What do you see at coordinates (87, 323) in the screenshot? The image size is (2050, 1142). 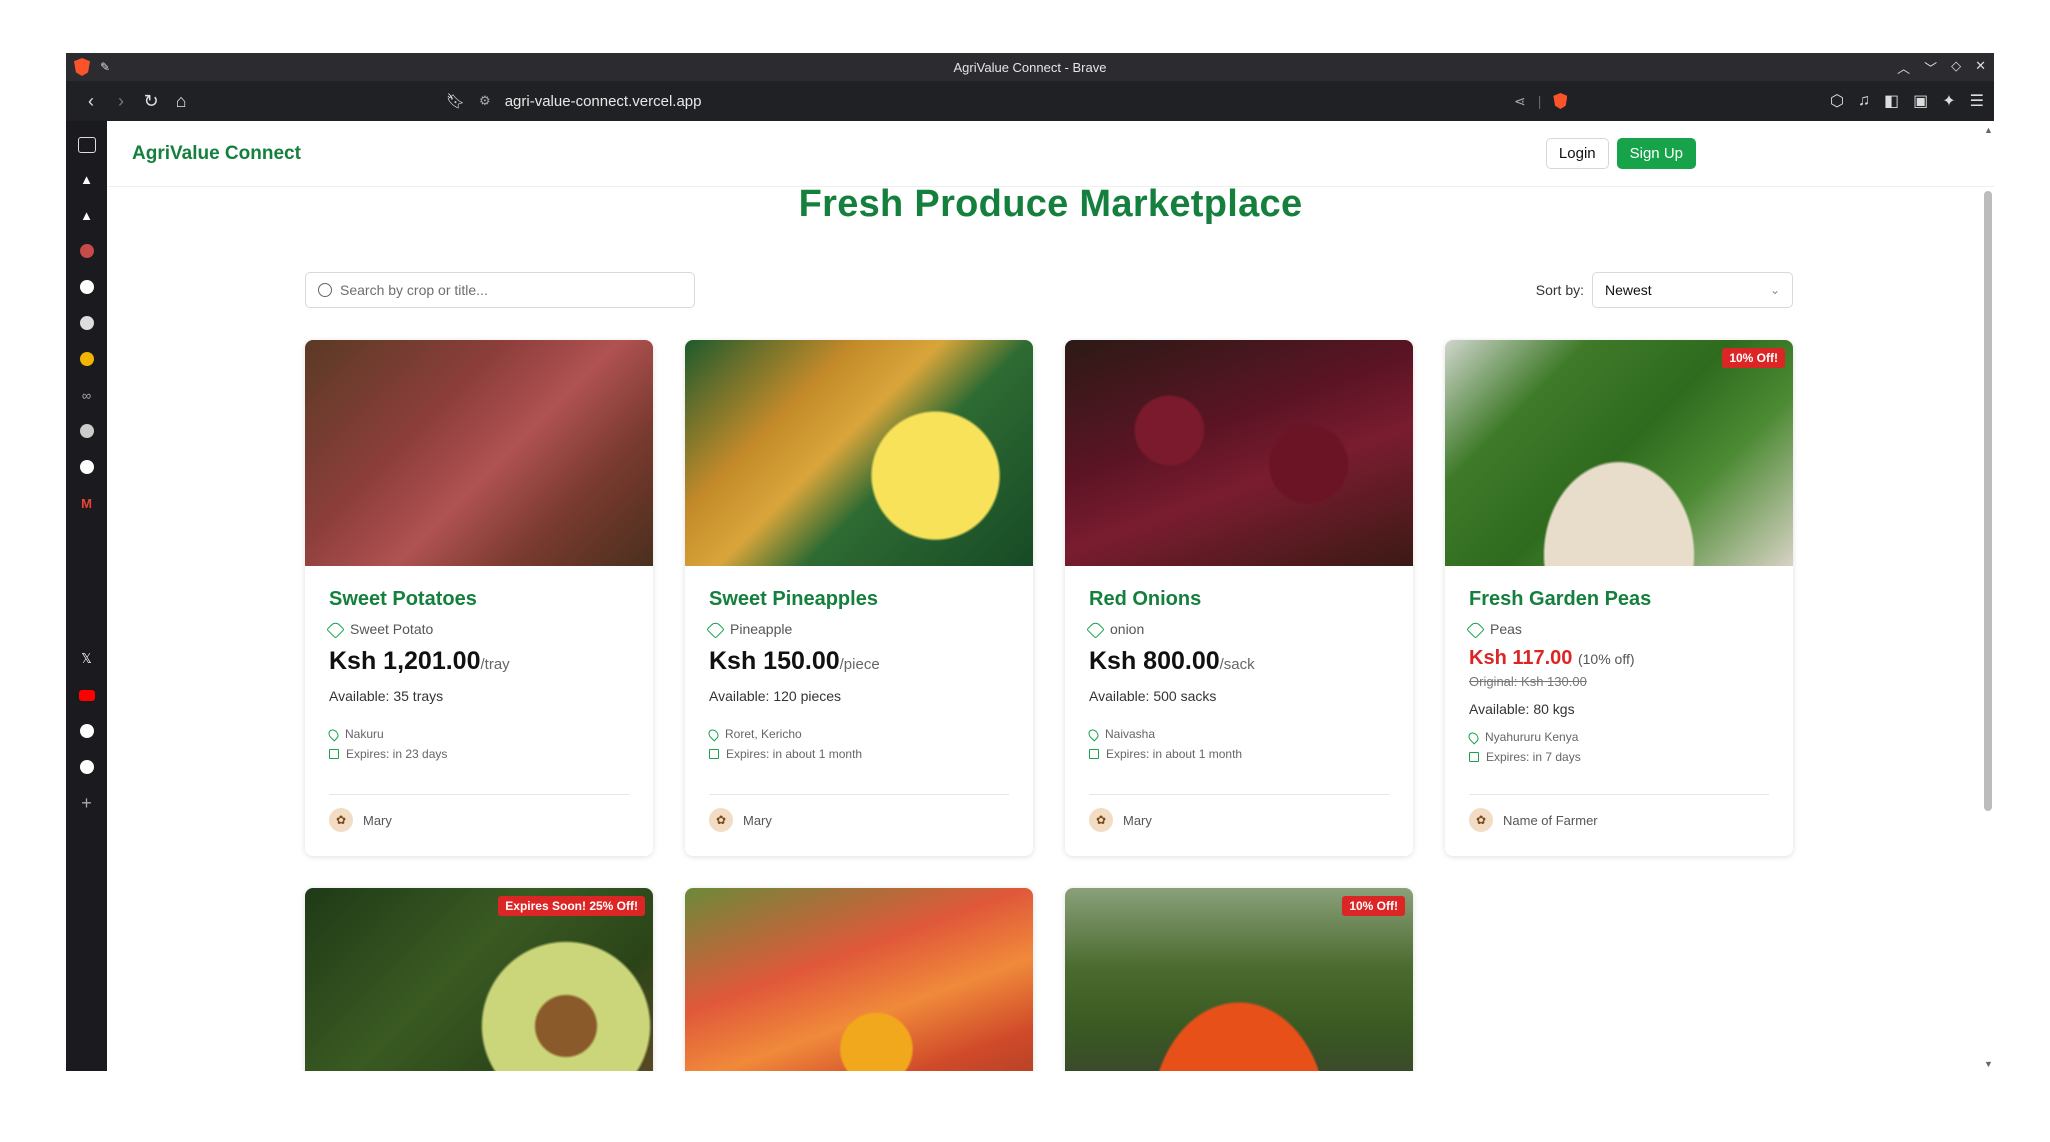 I see `openai-app-icon` at bounding box center [87, 323].